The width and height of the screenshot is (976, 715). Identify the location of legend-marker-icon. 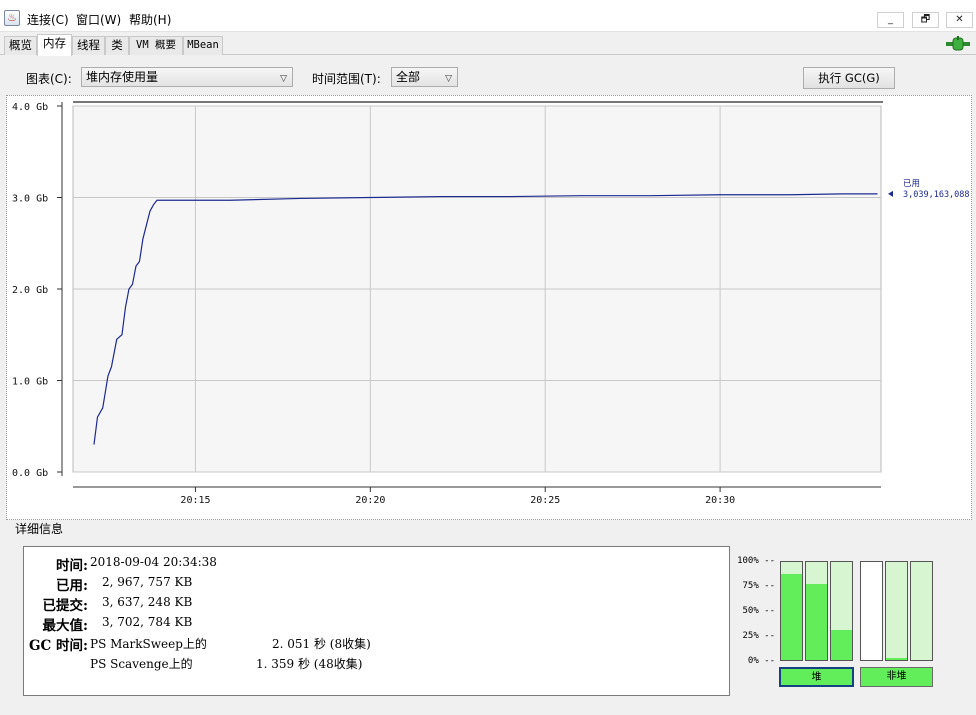
(890, 193).